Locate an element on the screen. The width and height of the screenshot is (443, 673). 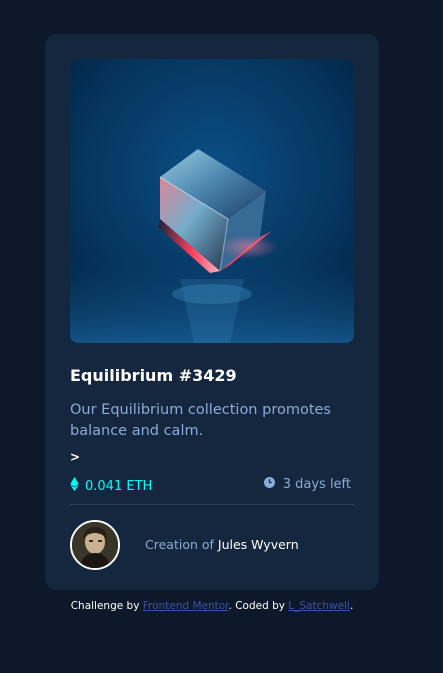
clock-icon is located at coordinates (269, 484).